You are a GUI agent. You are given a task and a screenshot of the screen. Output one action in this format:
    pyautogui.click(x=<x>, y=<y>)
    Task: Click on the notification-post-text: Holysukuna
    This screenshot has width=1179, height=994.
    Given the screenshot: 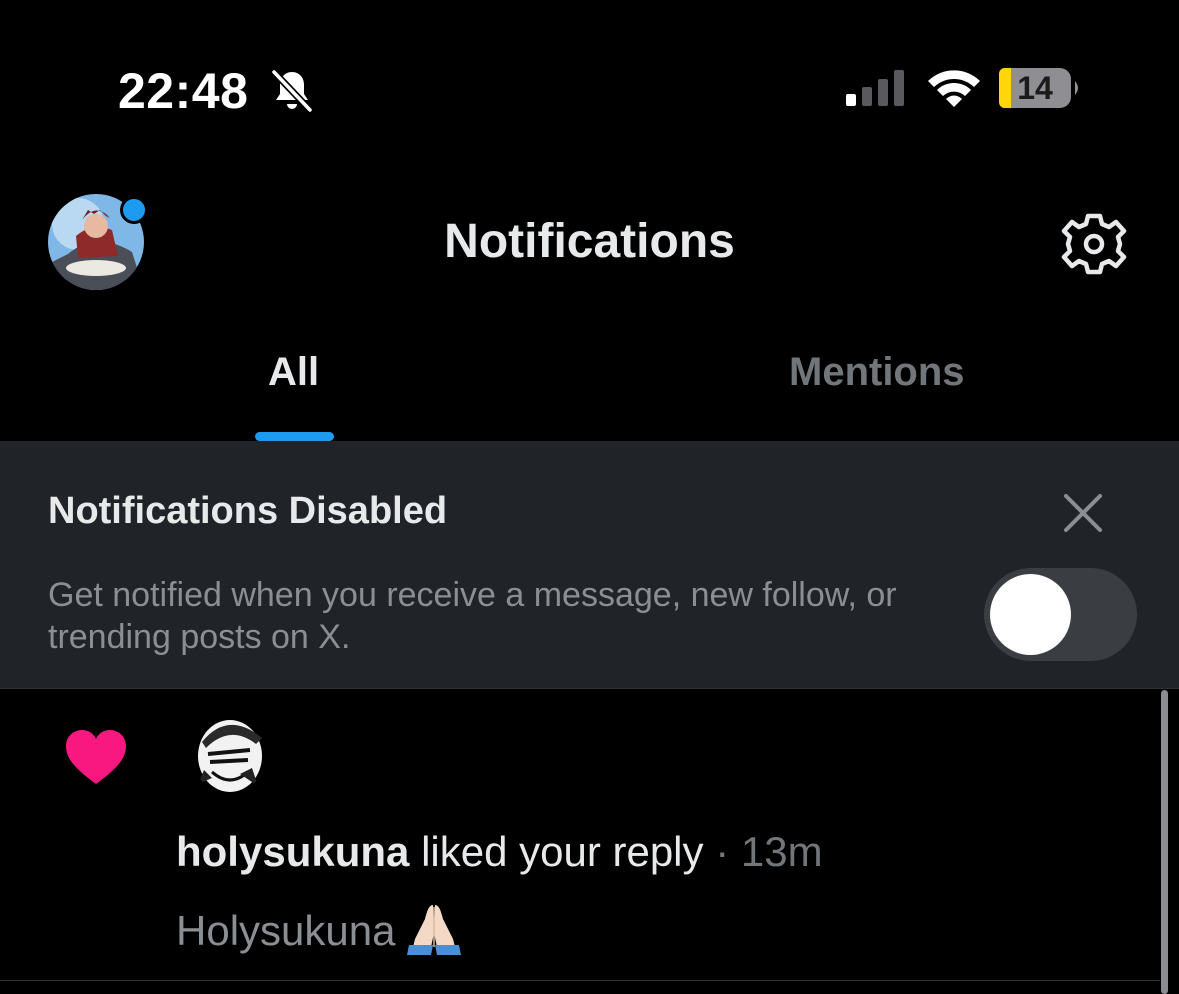 What is the action you would take?
    pyautogui.click(x=319, y=929)
    